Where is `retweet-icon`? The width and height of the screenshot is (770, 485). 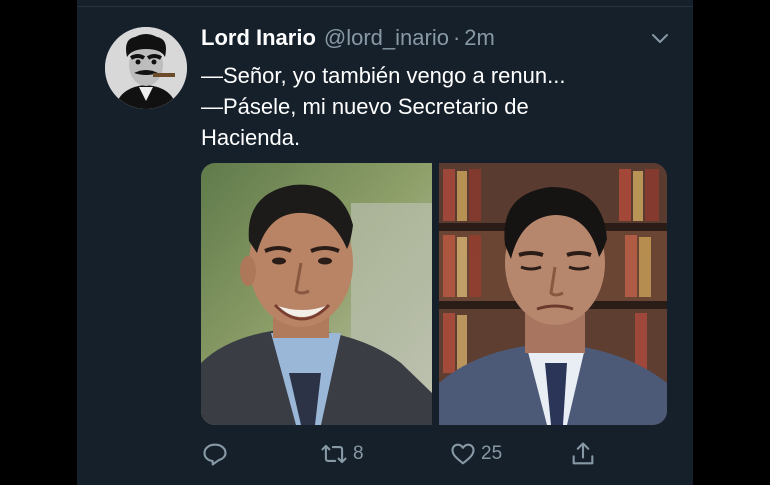 retweet-icon is located at coordinates (334, 454).